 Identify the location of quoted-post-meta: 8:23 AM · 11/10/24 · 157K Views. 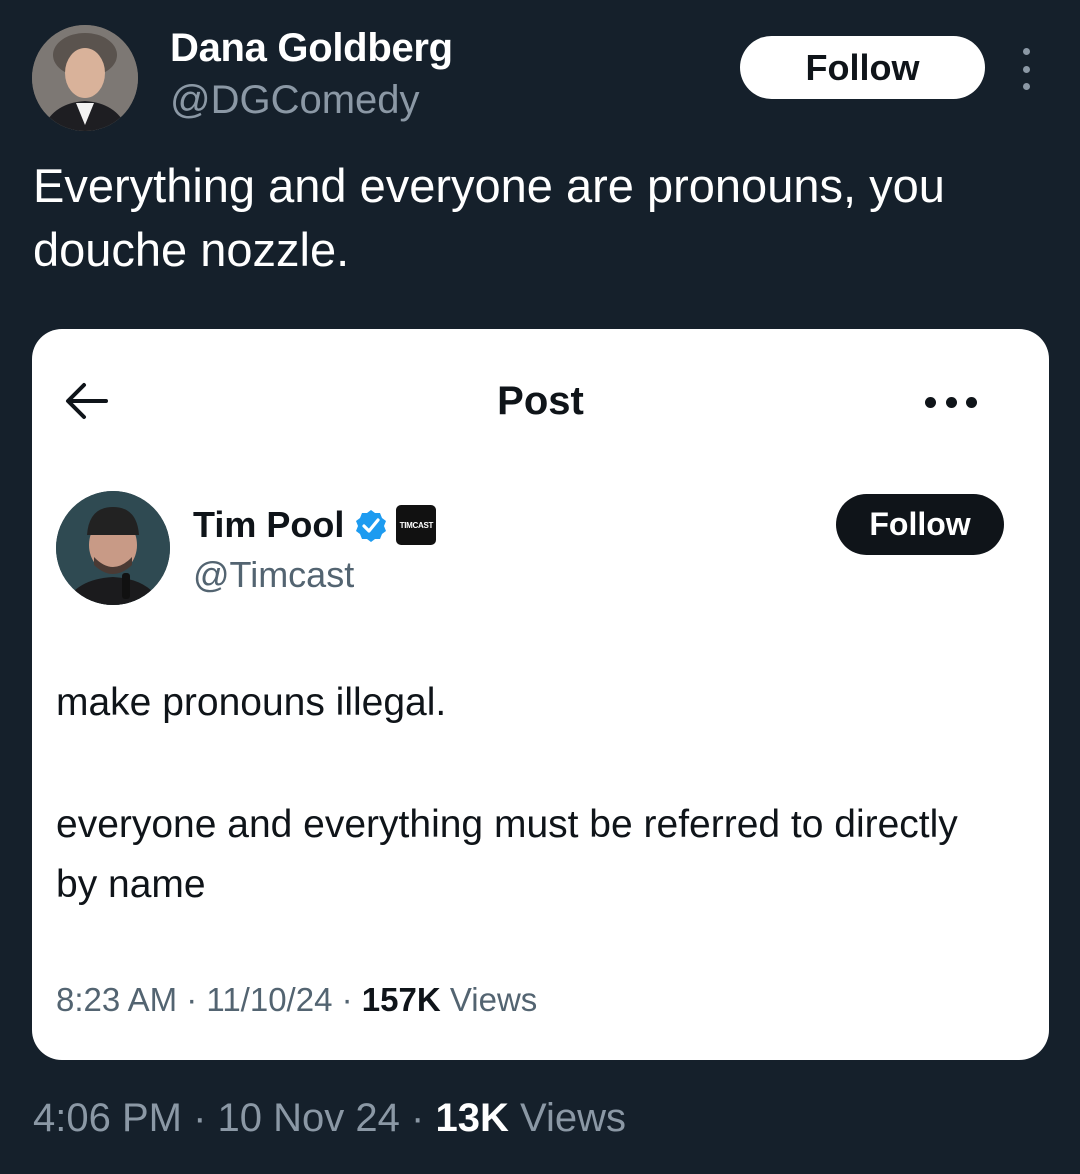
(296, 1000).